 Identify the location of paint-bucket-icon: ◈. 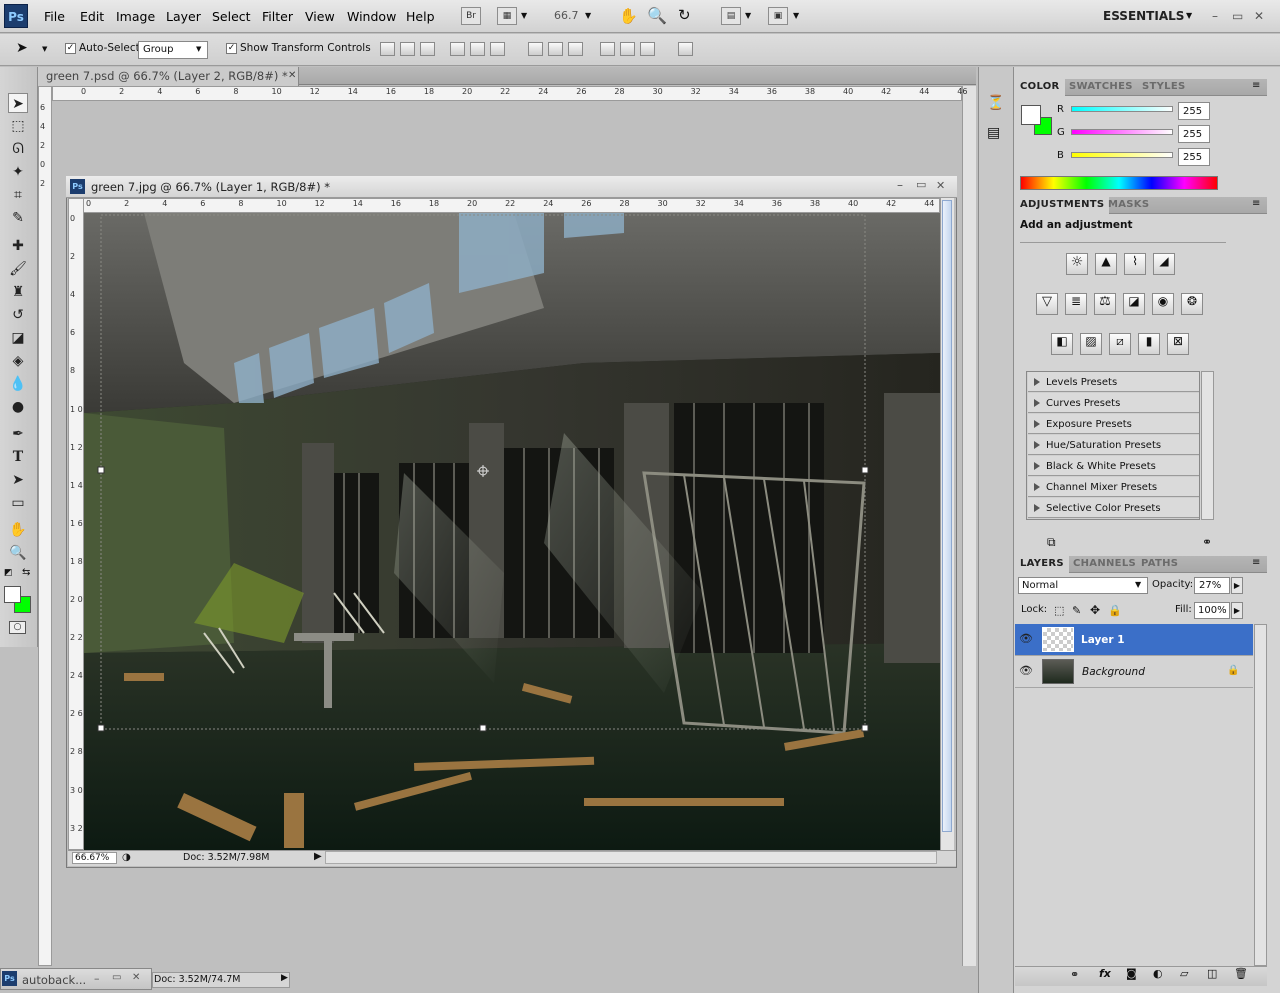
(18, 361).